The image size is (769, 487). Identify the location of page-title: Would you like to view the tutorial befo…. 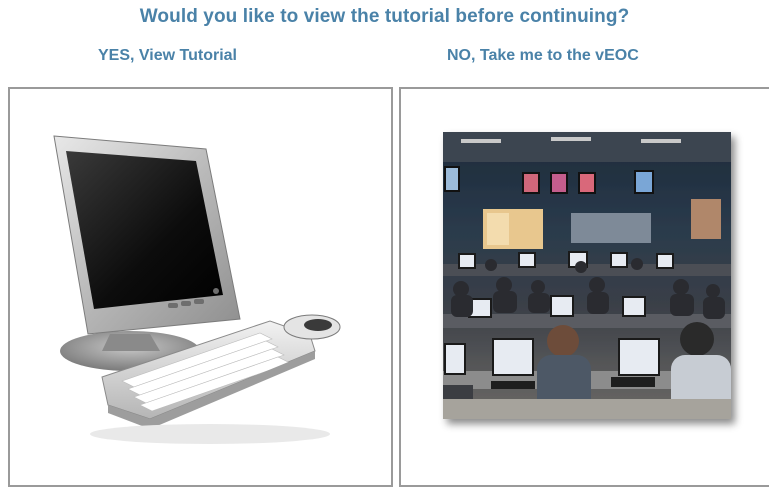
(384, 16).